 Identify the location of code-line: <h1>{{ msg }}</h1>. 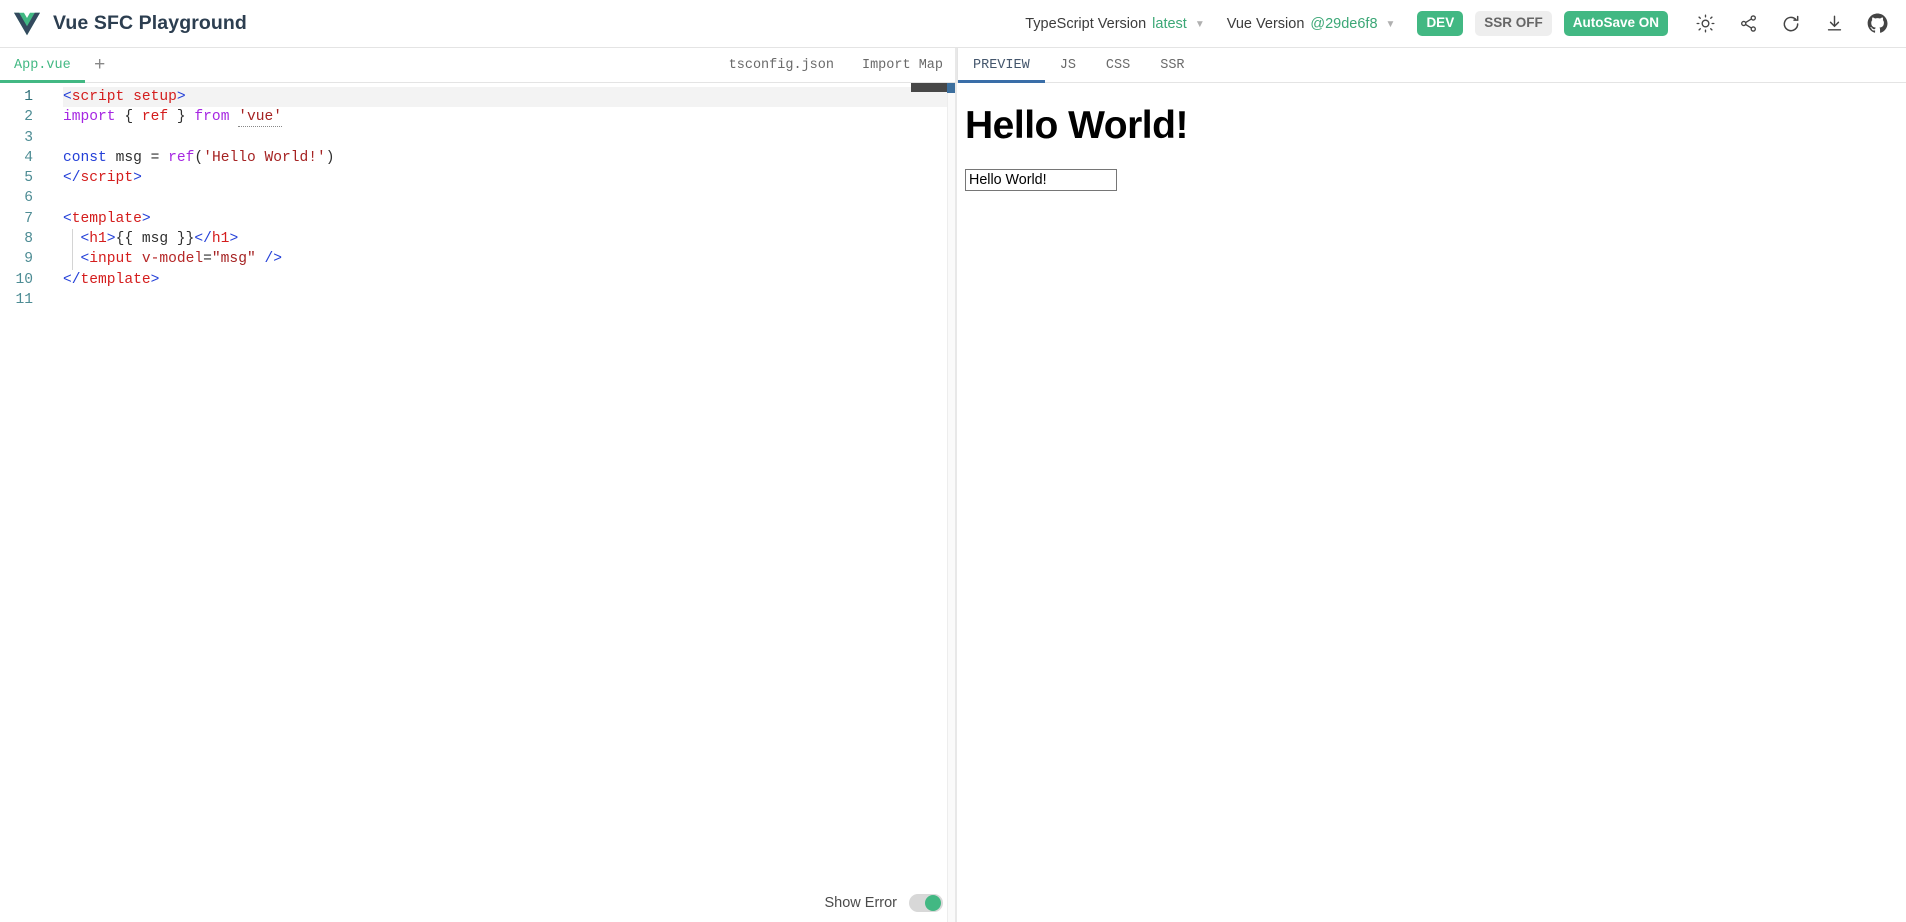
(510, 239).